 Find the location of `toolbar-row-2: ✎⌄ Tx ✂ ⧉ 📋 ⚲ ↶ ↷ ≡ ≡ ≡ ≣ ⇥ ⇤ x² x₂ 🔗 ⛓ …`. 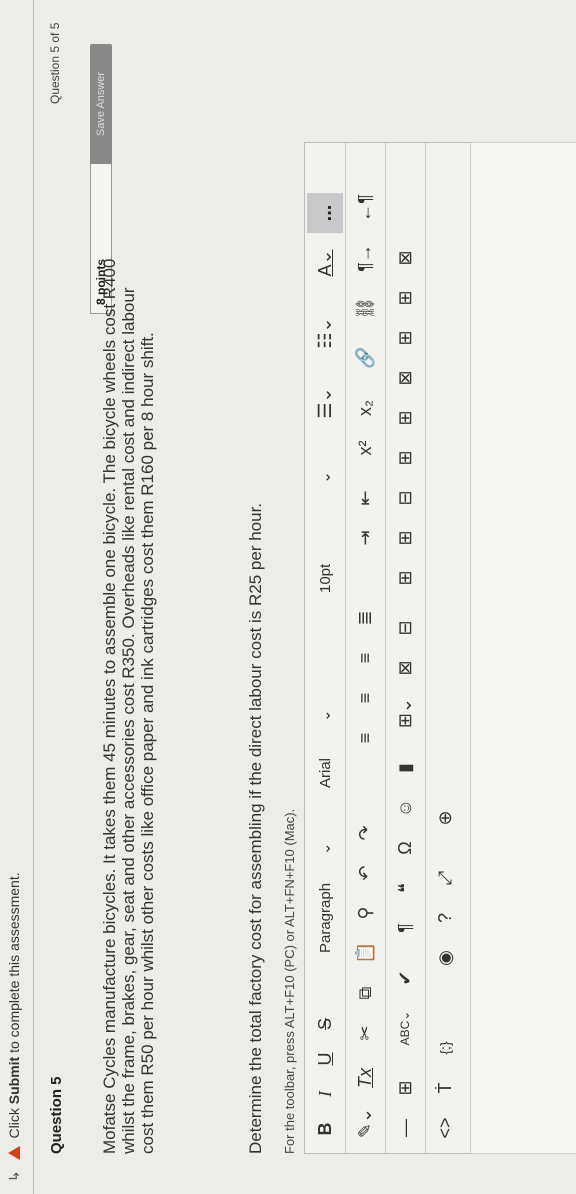

toolbar-row-2: ✎⌄ Tx ✂ ⧉ 📋 ⚲ ↶ ↷ ≡ ≡ ≡ ≣ ⇥ ⇤ x² x₂ 🔗 ⛓ … is located at coordinates (365, 648).